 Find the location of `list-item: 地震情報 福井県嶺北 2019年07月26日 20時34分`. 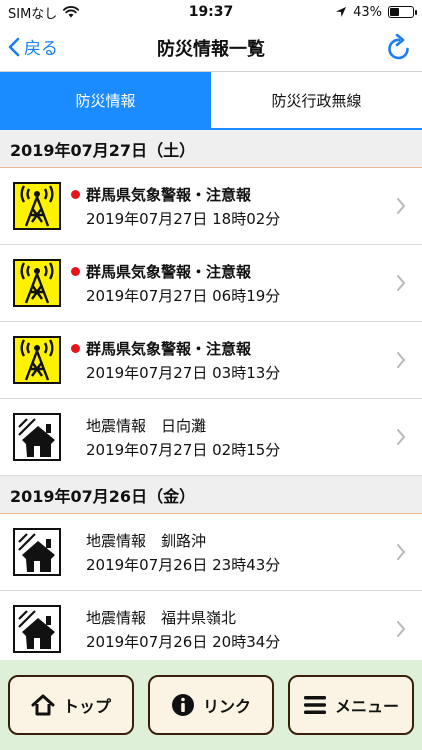

list-item: 地震情報 福井県嶺北 2019年07月26日 20時34分 is located at coordinates (211, 625).